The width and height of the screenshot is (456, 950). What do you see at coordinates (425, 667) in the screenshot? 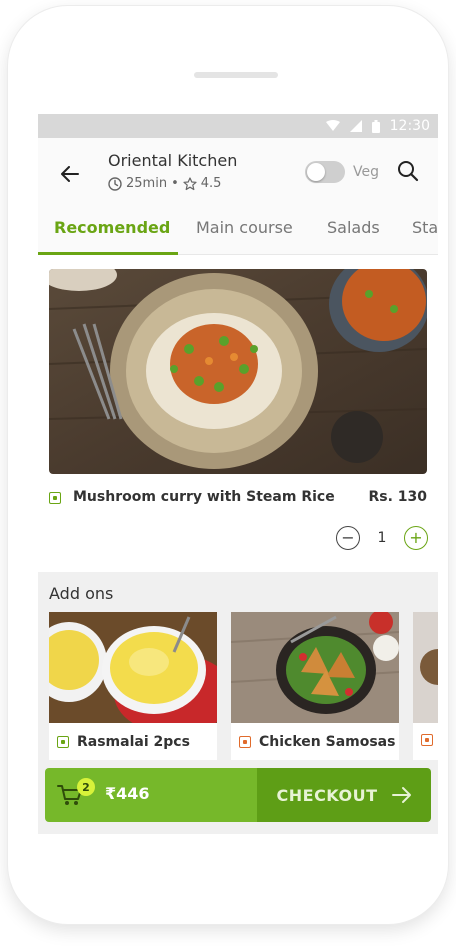
I see `partial-addon-image` at bounding box center [425, 667].